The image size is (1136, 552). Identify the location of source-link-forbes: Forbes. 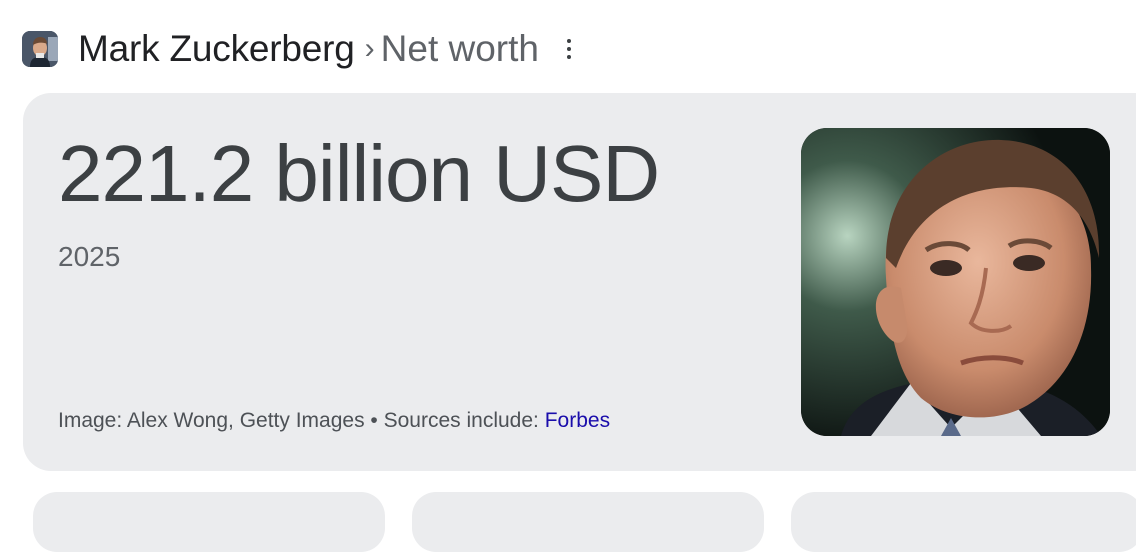
(577, 420).